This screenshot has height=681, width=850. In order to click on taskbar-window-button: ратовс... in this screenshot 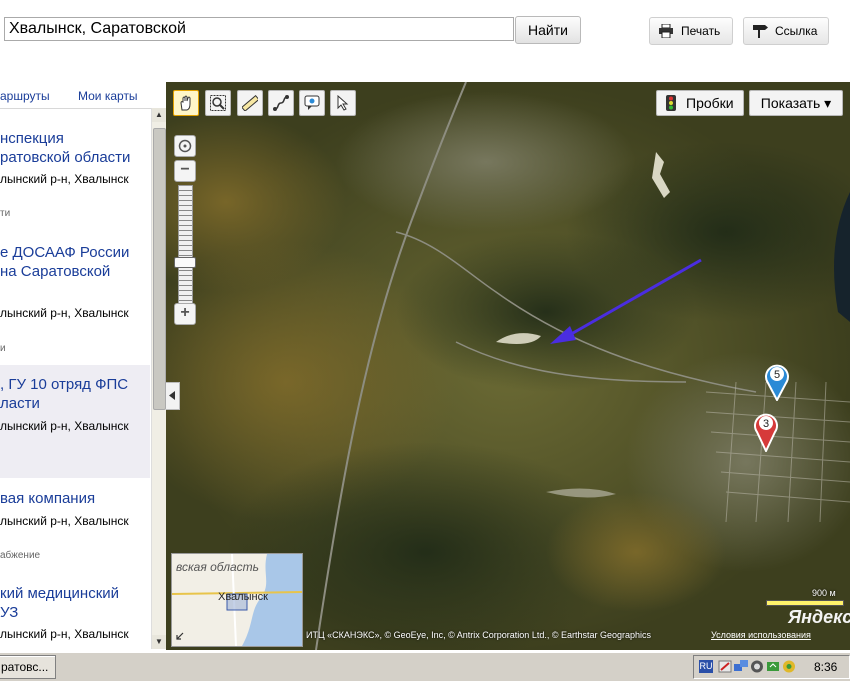, I will do `click(28, 667)`.